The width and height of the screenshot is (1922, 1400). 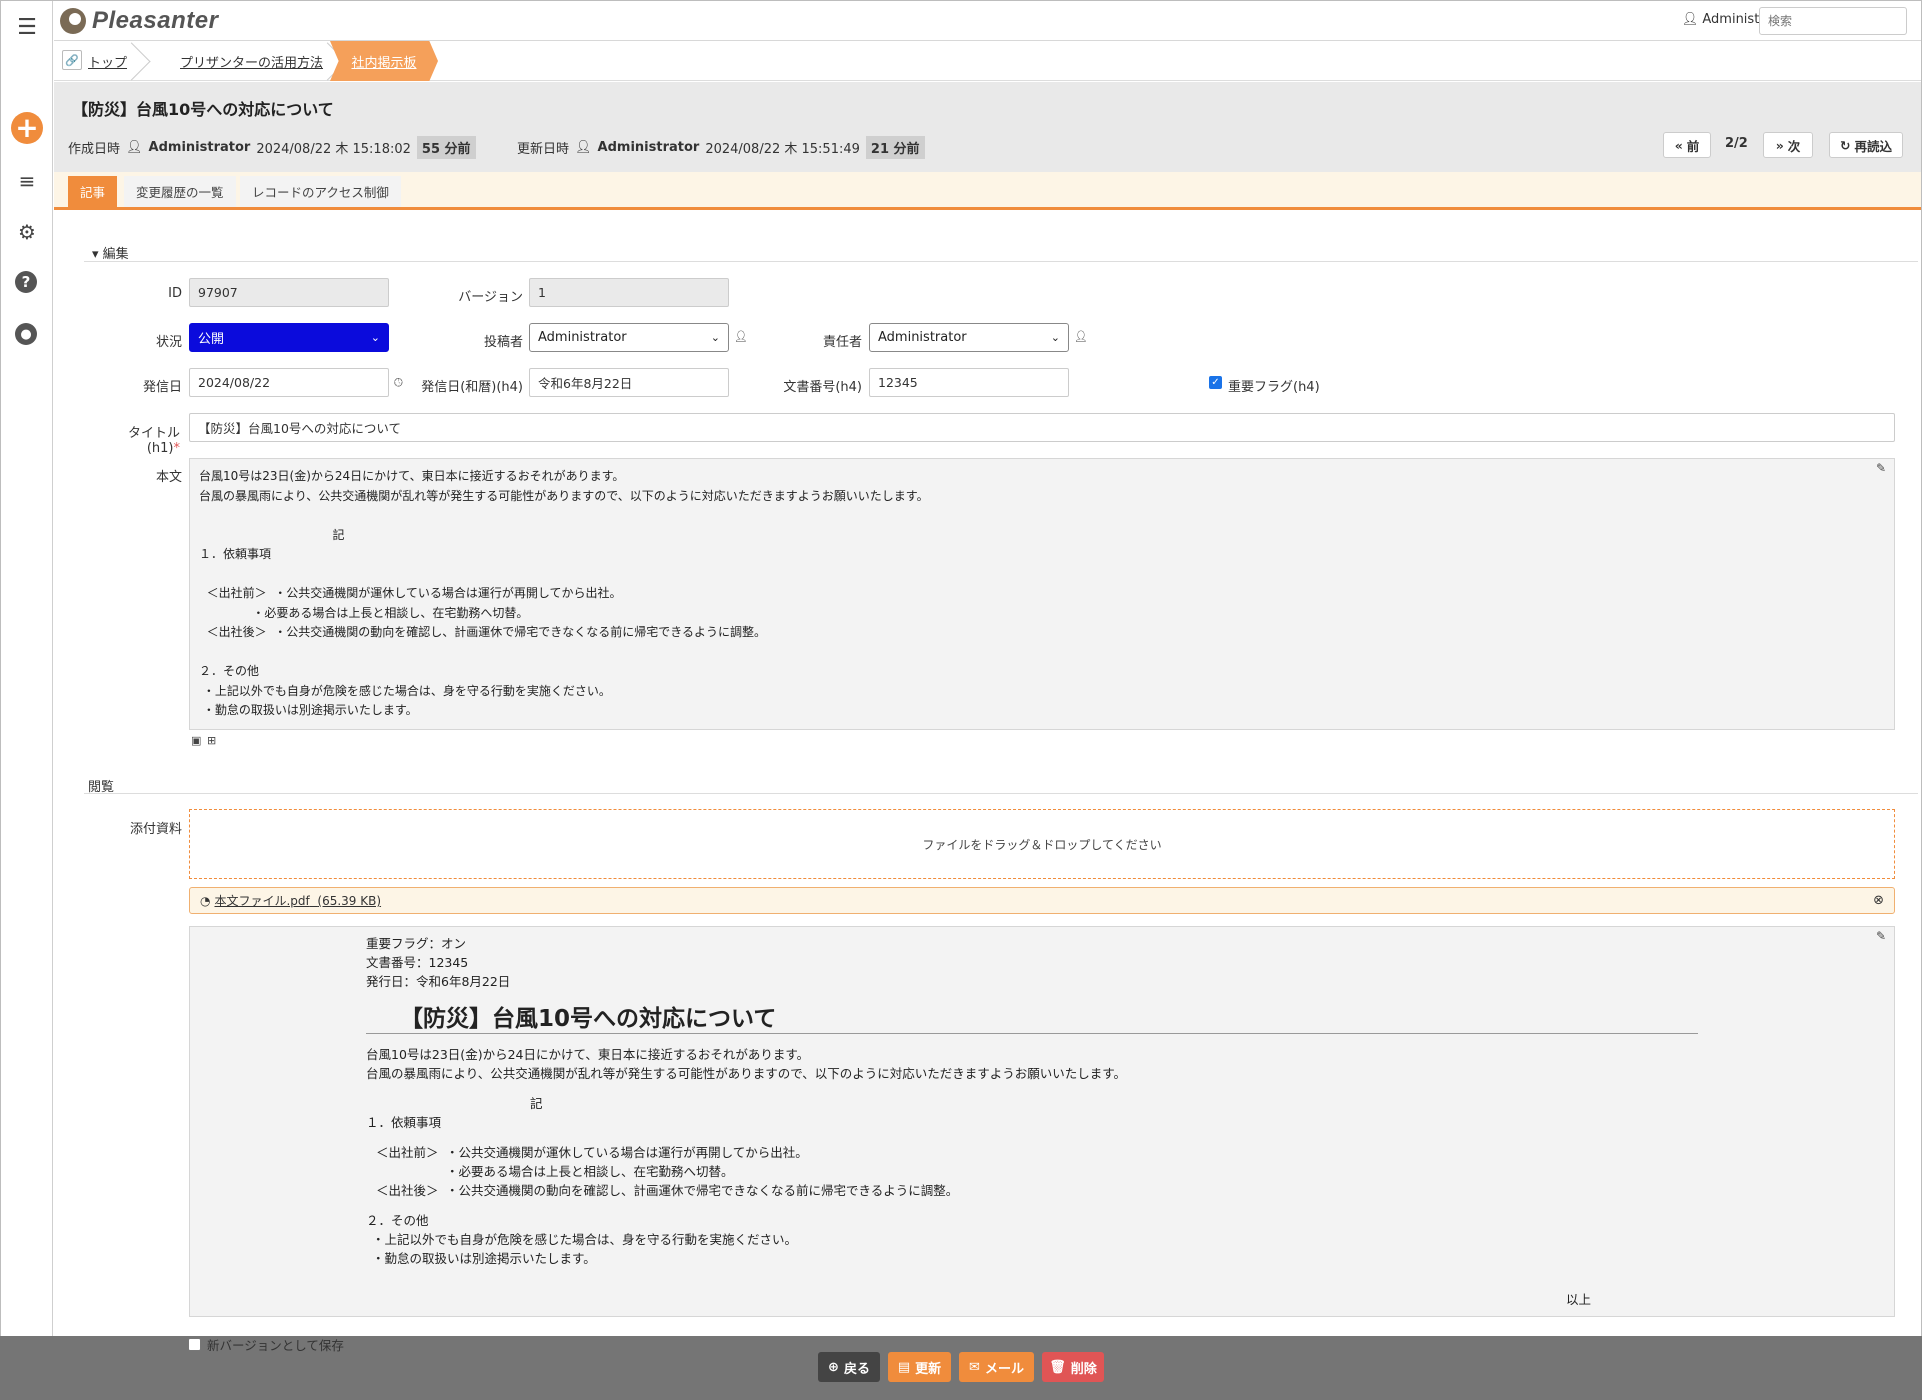 I want to click on preview-flag: 重要フラグ：オン, so click(x=416, y=943).